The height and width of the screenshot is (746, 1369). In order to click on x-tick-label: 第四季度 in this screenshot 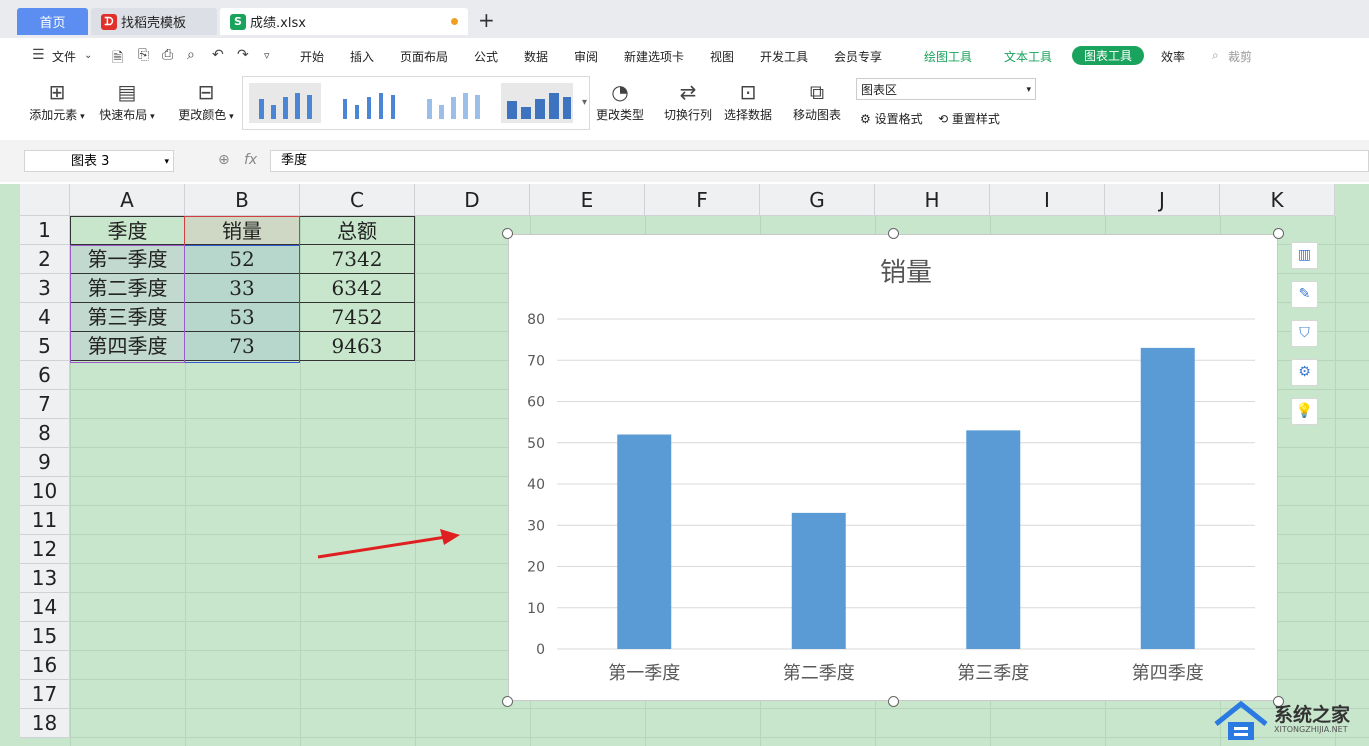, I will do `click(1168, 673)`.